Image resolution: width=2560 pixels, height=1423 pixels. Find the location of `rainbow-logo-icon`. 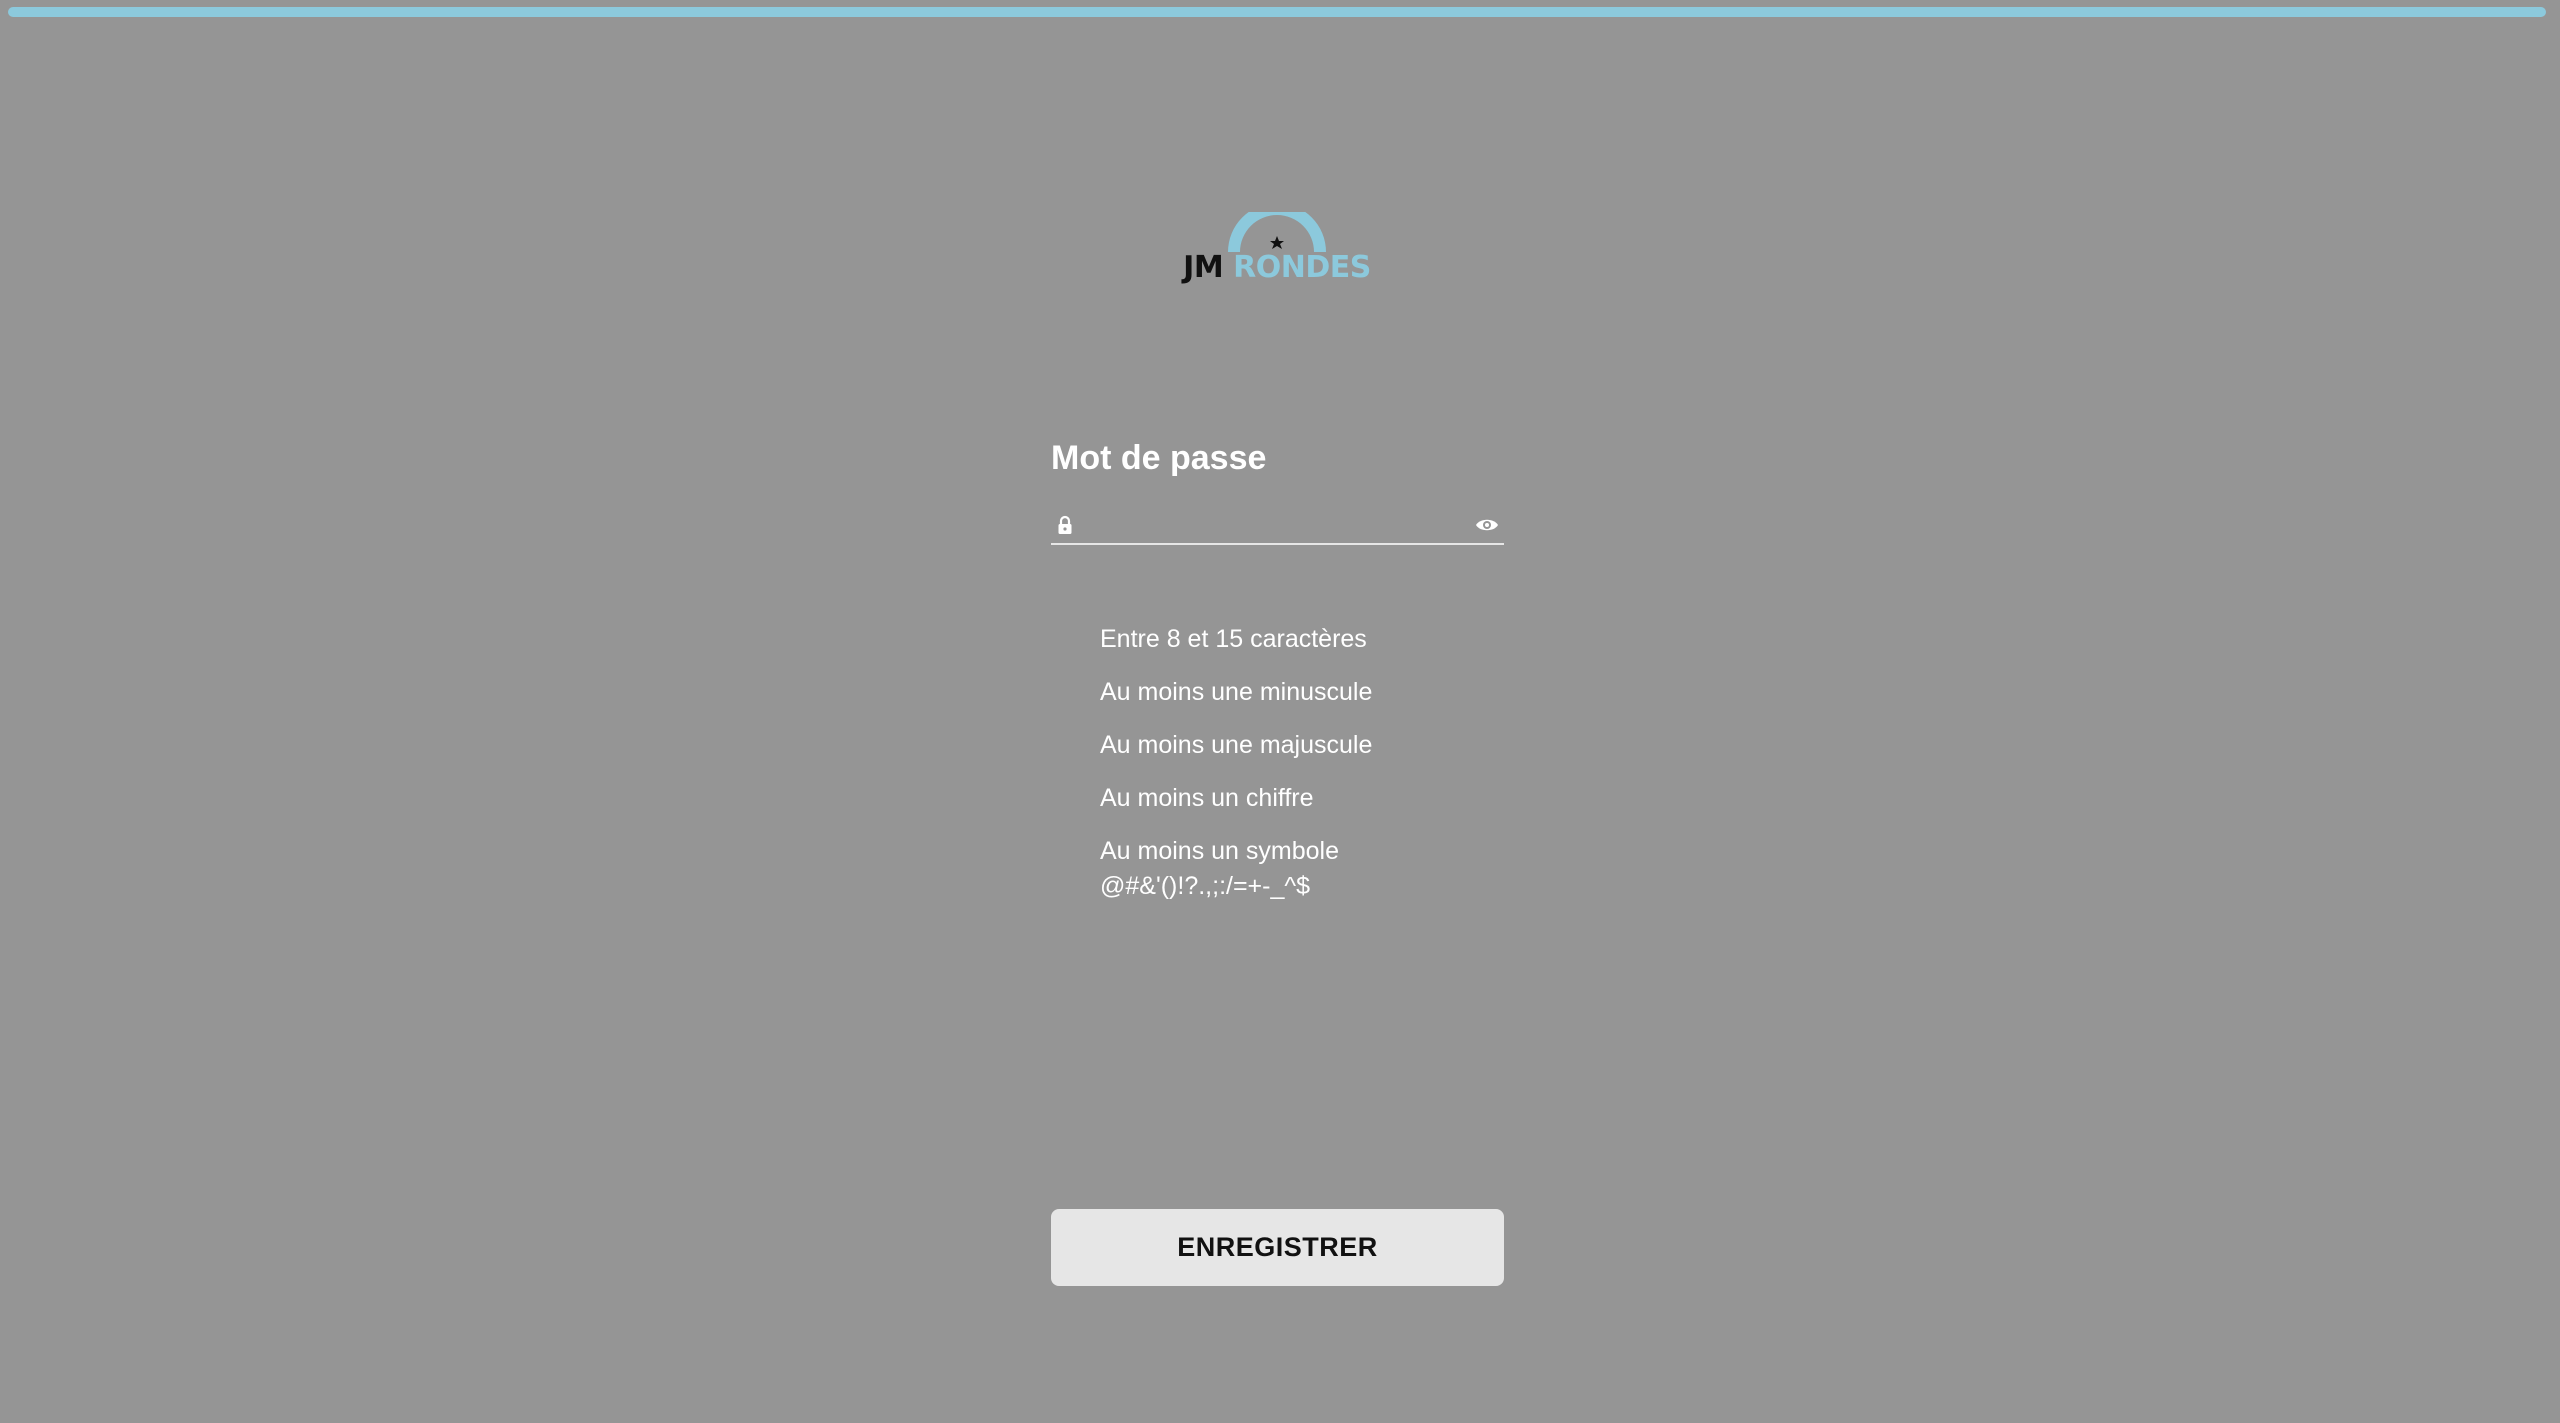

rainbow-logo-icon is located at coordinates (1277, 232).